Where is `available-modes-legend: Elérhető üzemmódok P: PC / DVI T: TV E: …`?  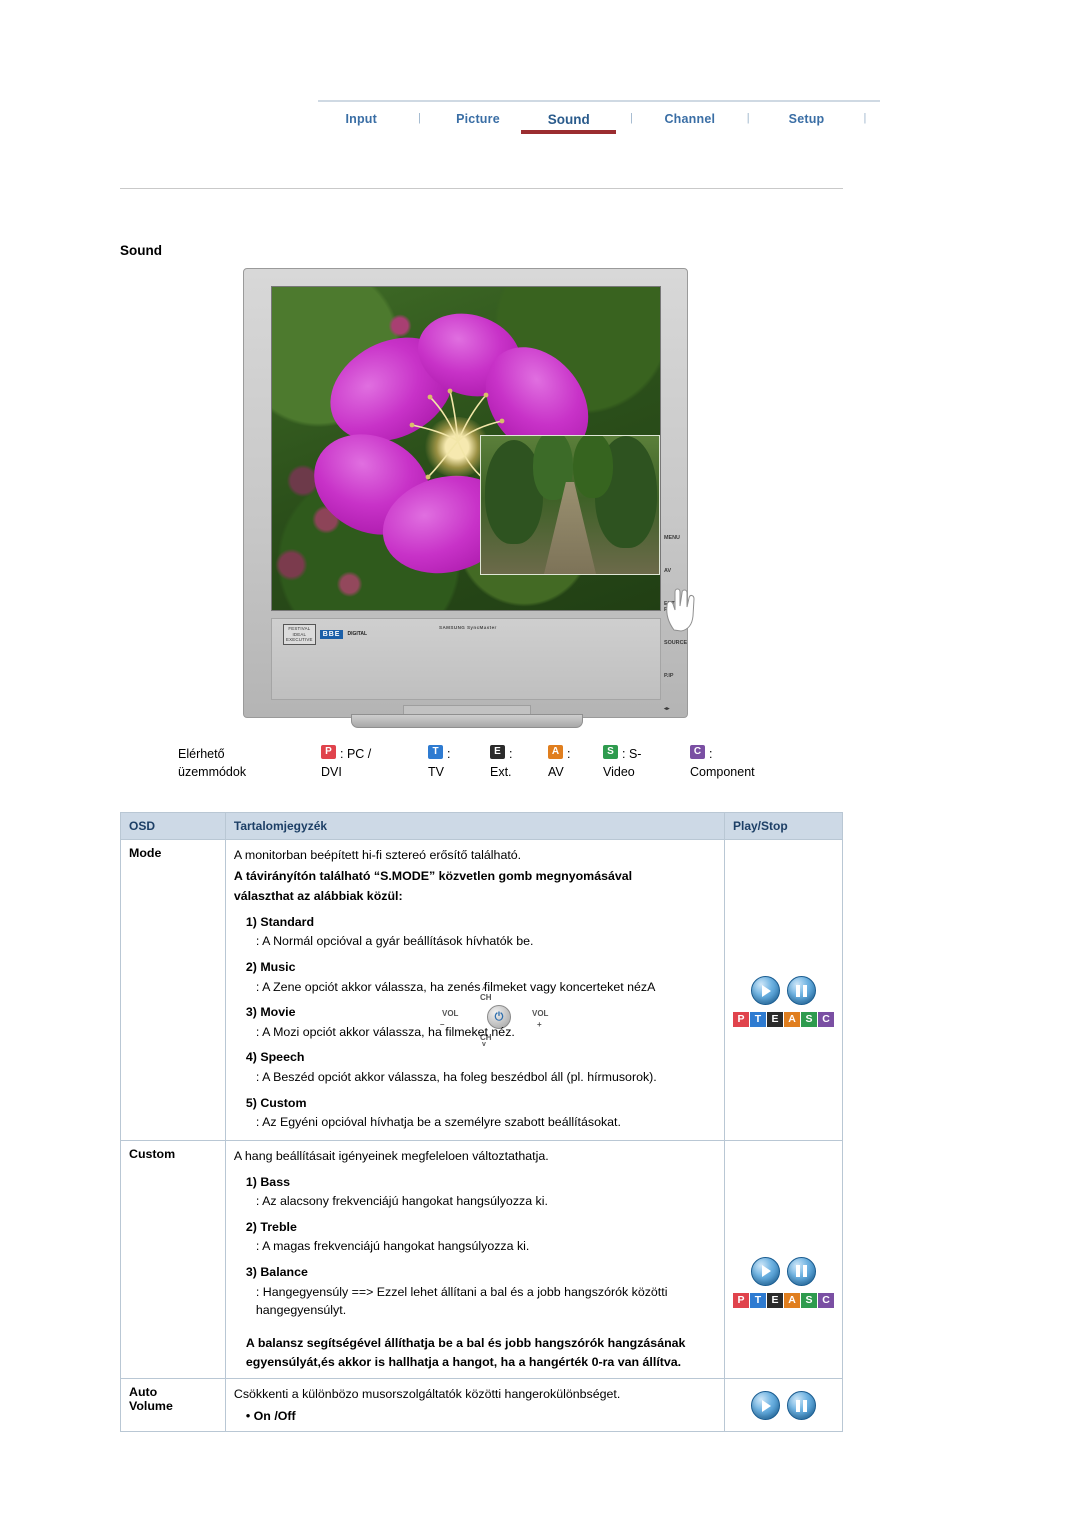 available-modes-legend: Elérhető üzemmódok P: PC / DVI T: TV E: … is located at coordinates (518, 763).